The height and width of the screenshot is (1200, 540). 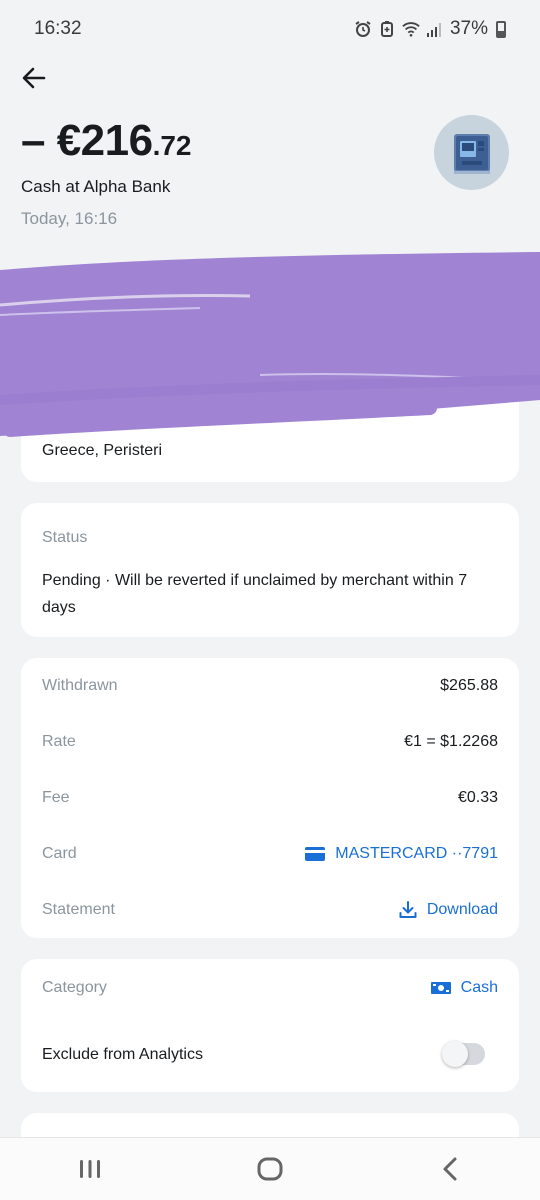 I want to click on battery-icon, so click(x=501, y=29).